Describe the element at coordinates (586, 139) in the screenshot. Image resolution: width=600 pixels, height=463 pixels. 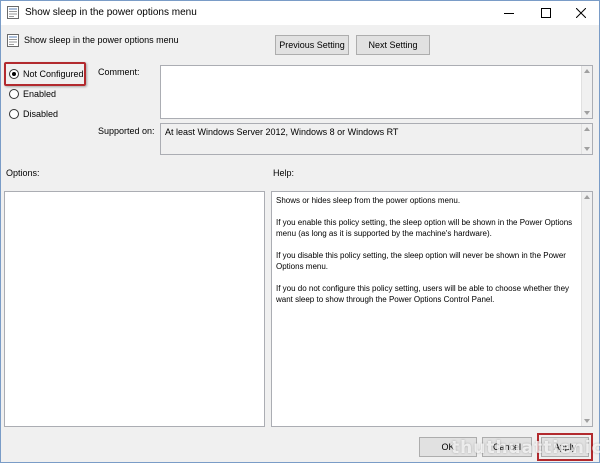
I see `supported-scrollbar` at that location.